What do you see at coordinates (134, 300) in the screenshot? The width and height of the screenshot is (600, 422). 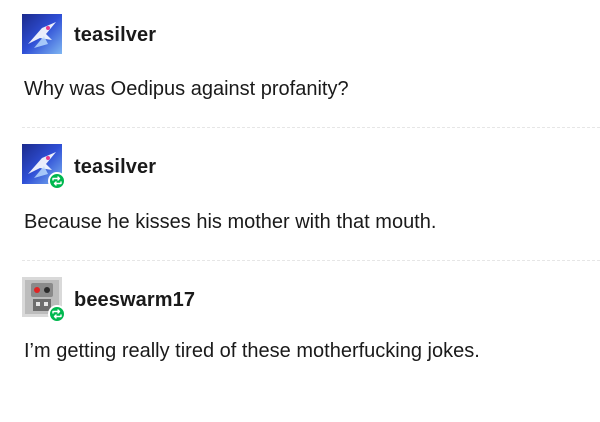 I see `post-username: beeswarm17` at bounding box center [134, 300].